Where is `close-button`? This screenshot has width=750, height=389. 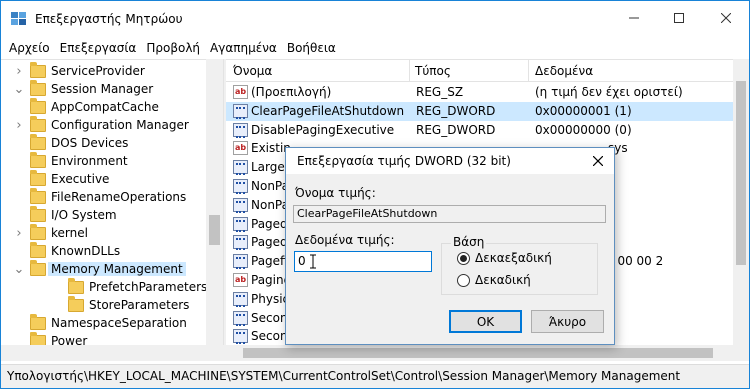 close-button is located at coordinates (726, 18).